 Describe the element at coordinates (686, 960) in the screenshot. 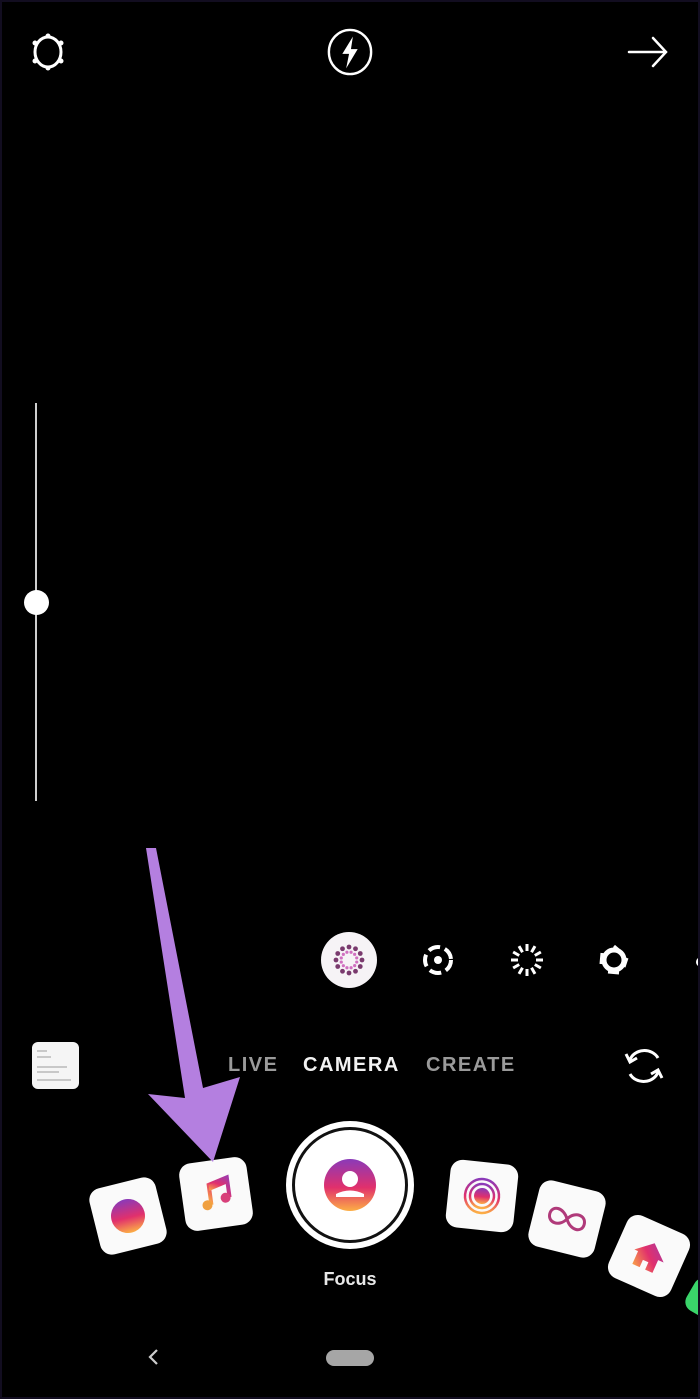

I see `effect-more` at that location.